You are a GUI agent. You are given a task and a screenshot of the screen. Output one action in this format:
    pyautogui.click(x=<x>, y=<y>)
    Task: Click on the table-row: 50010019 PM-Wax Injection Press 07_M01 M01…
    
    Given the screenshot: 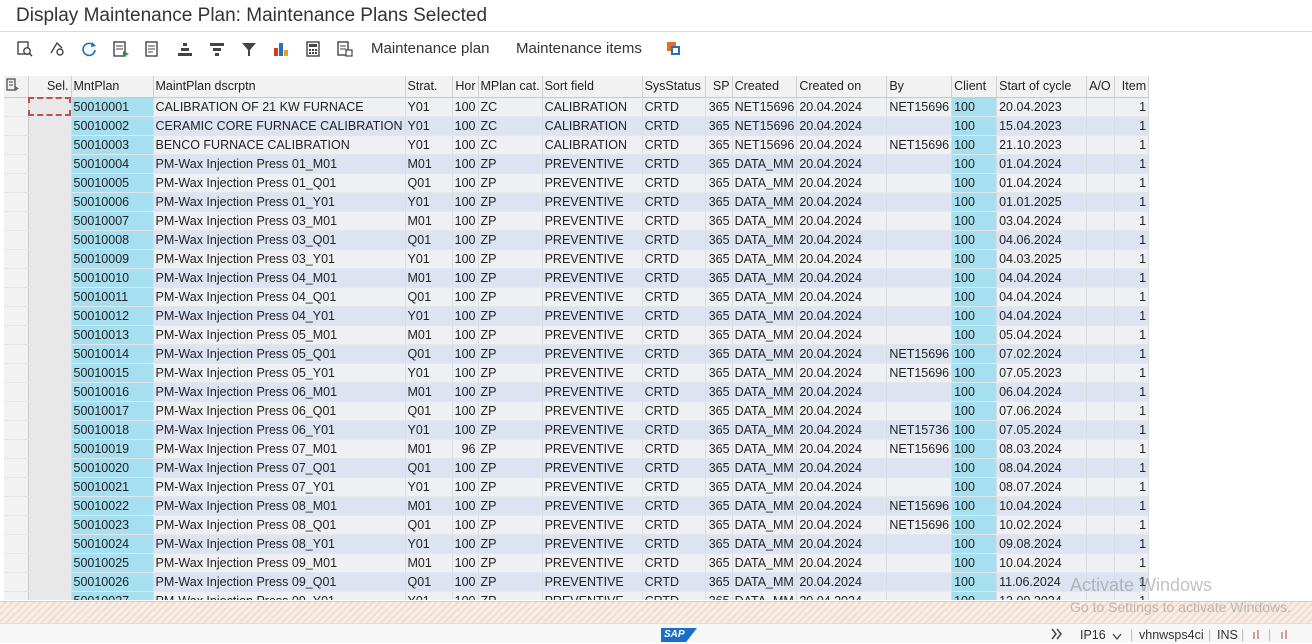 What is the action you would take?
    pyautogui.click(x=577, y=449)
    